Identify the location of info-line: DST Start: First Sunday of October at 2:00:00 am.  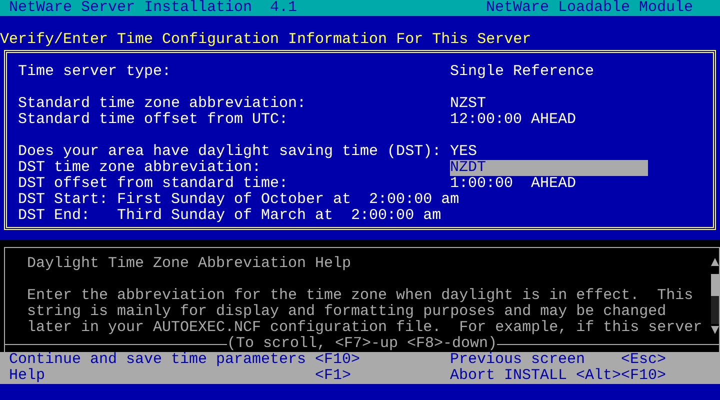
(238, 200).